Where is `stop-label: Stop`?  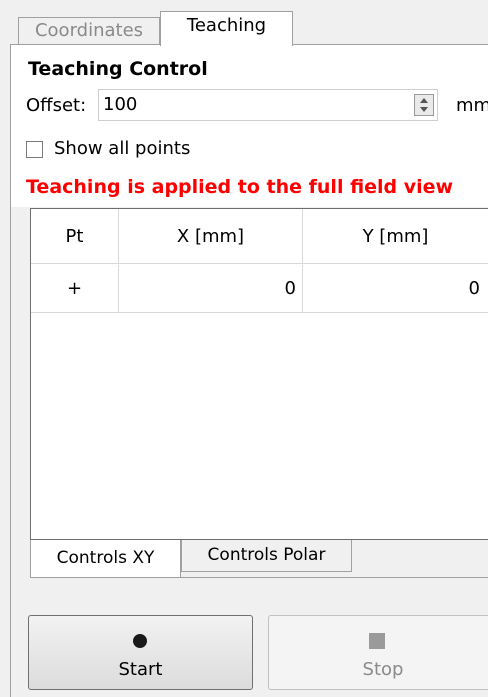
stop-label: Stop is located at coordinates (383, 669).